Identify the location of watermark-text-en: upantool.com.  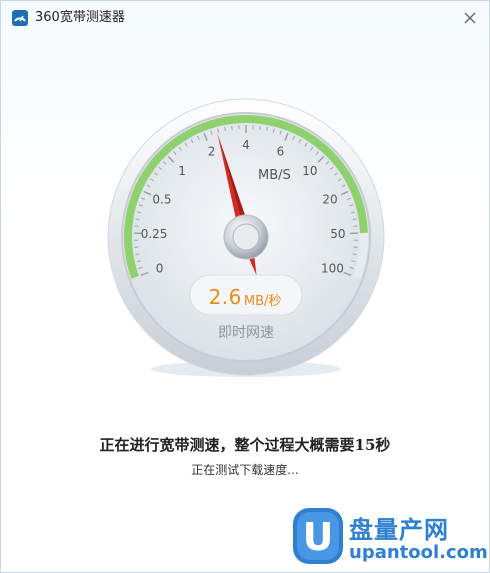
(418, 552).